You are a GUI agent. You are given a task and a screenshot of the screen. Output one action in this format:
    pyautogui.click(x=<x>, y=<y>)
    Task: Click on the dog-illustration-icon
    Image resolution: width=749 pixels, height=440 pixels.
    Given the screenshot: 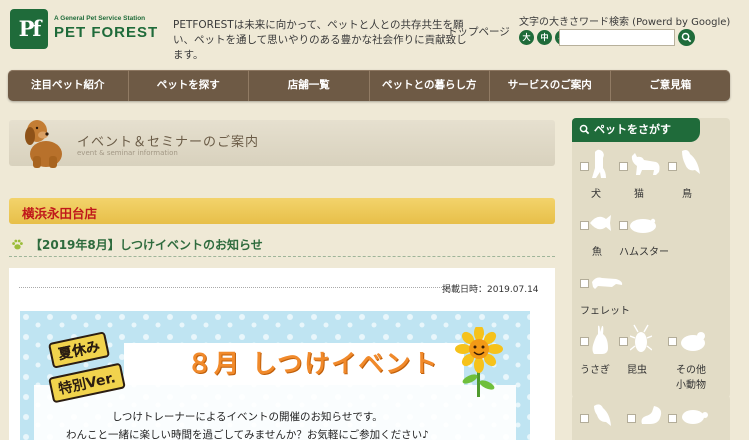 What is the action you would take?
    pyautogui.click(x=43, y=144)
    